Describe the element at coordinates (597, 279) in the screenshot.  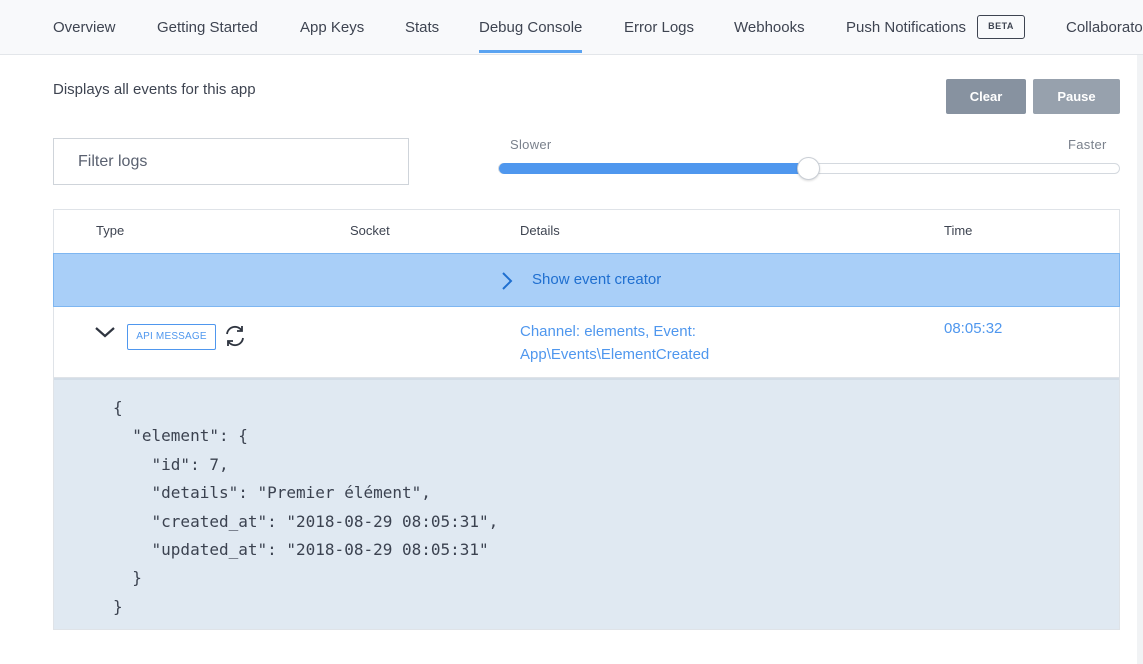
I see `show-event-creator-label: Show event creator` at that location.